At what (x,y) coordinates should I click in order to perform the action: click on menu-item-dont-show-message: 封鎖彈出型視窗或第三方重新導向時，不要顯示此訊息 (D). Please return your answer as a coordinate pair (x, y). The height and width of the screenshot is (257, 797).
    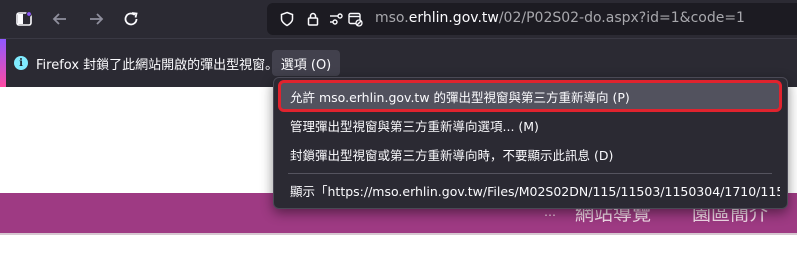
    Looking at the image, I should click on (530, 154).